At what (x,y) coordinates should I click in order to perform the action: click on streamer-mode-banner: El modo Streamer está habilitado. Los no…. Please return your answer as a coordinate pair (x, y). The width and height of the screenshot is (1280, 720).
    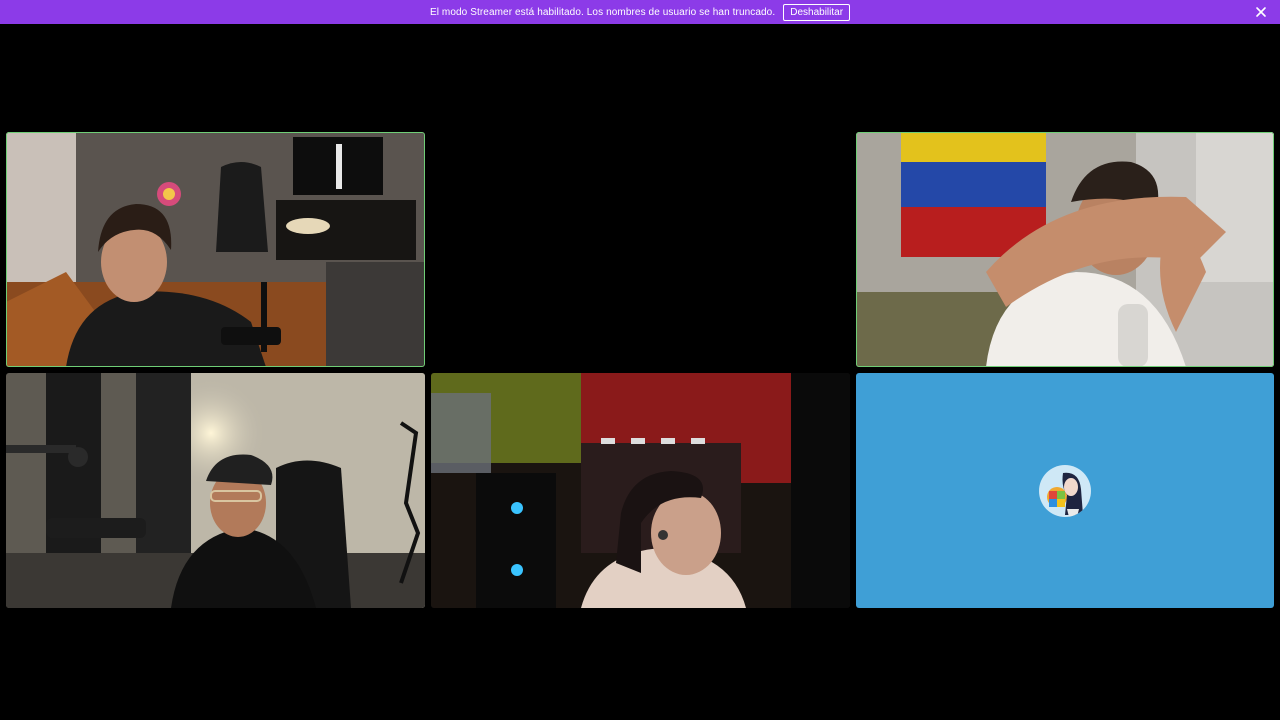
    Looking at the image, I should click on (640, 12).